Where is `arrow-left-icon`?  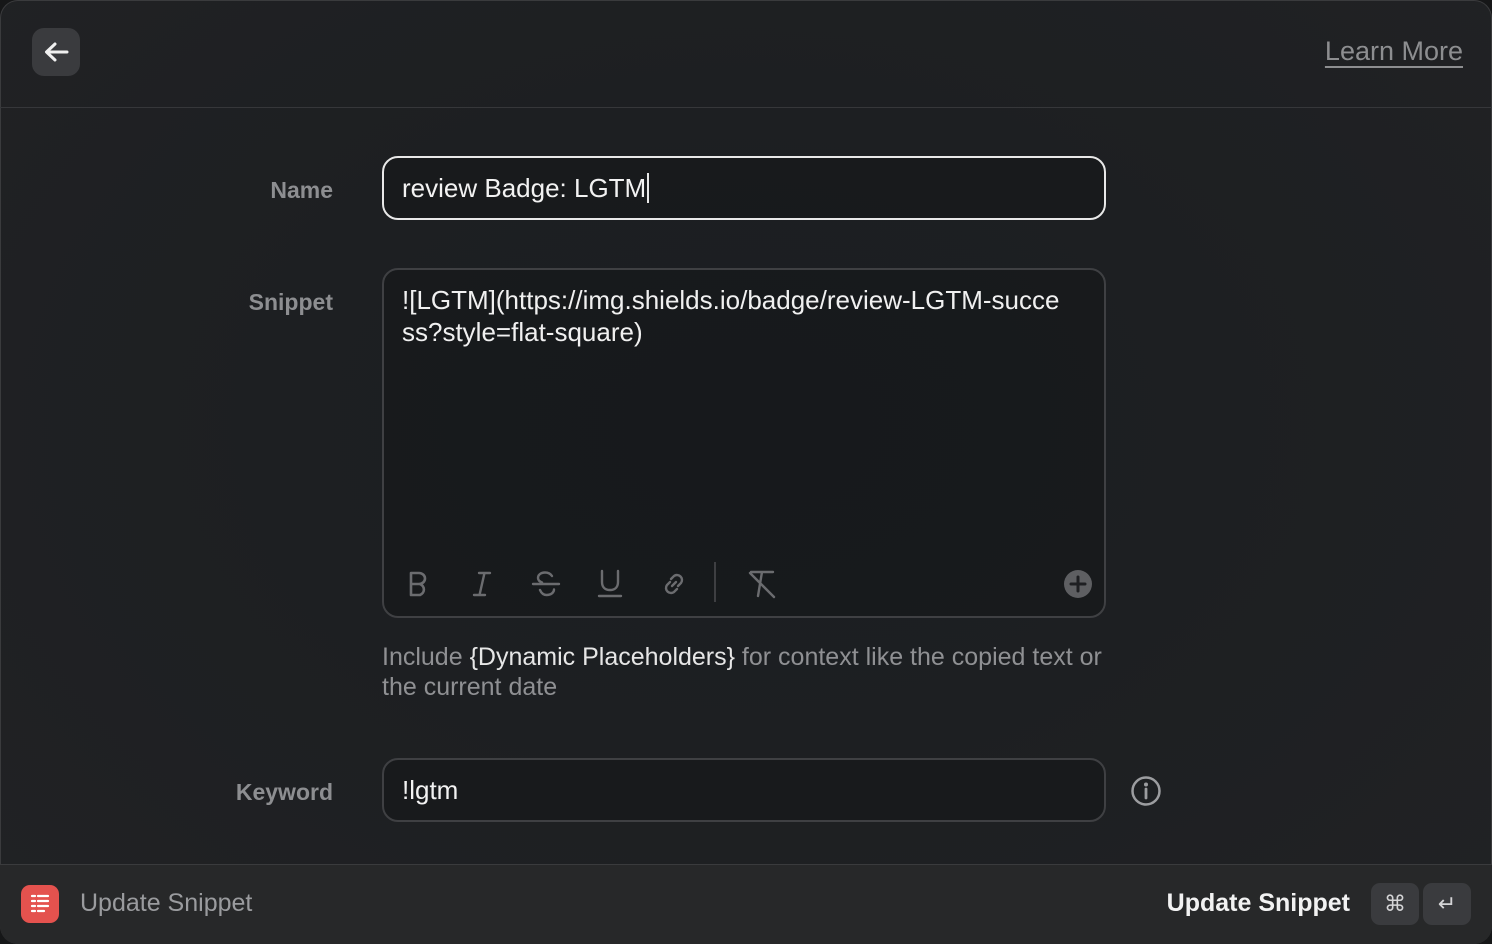 arrow-left-icon is located at coordinates (57, 52).